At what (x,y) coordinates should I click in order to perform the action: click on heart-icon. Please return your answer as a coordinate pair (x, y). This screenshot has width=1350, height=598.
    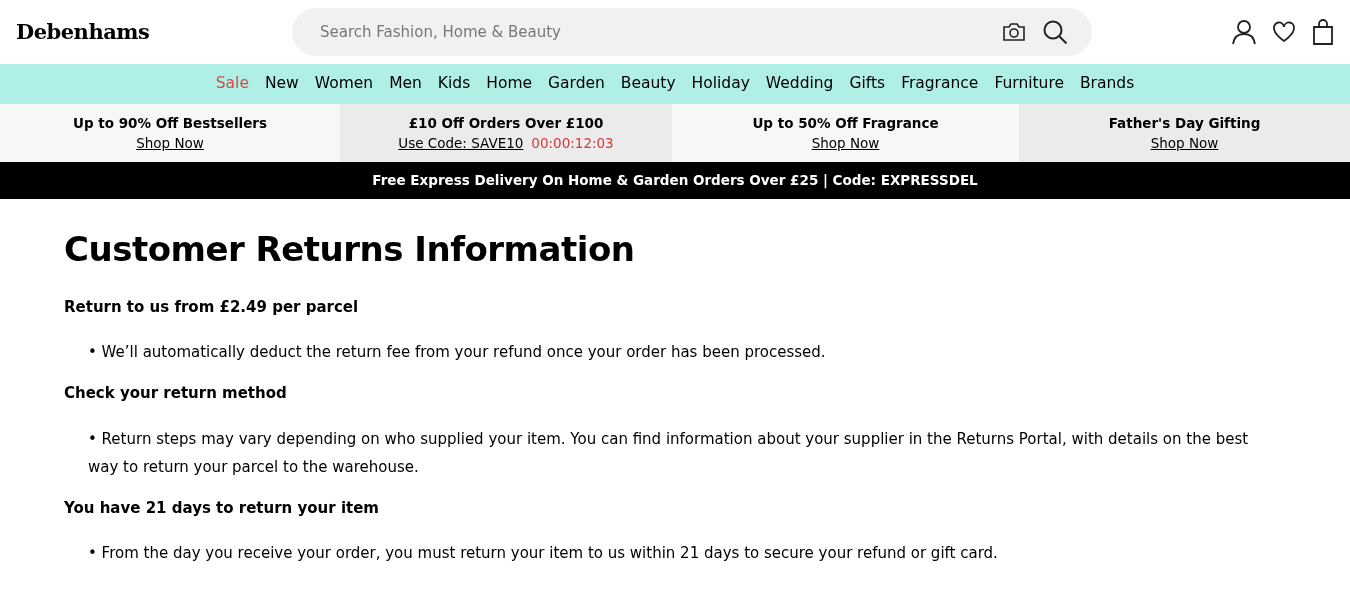
    Looking at the image, I should click on (1284, 32).